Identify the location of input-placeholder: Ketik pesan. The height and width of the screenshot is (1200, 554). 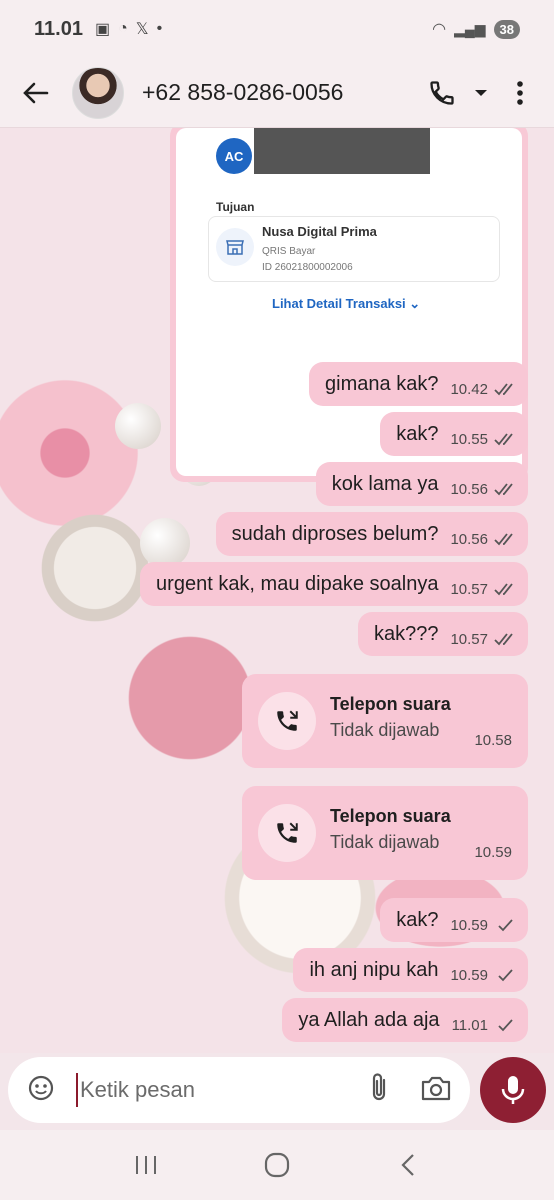
(137, 1089).